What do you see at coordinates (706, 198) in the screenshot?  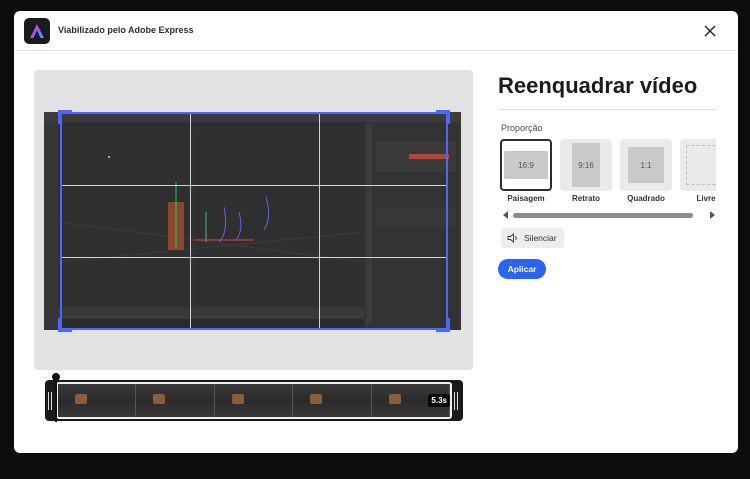 I see `ratio-label: Livre` at bounding box center [706, 198].